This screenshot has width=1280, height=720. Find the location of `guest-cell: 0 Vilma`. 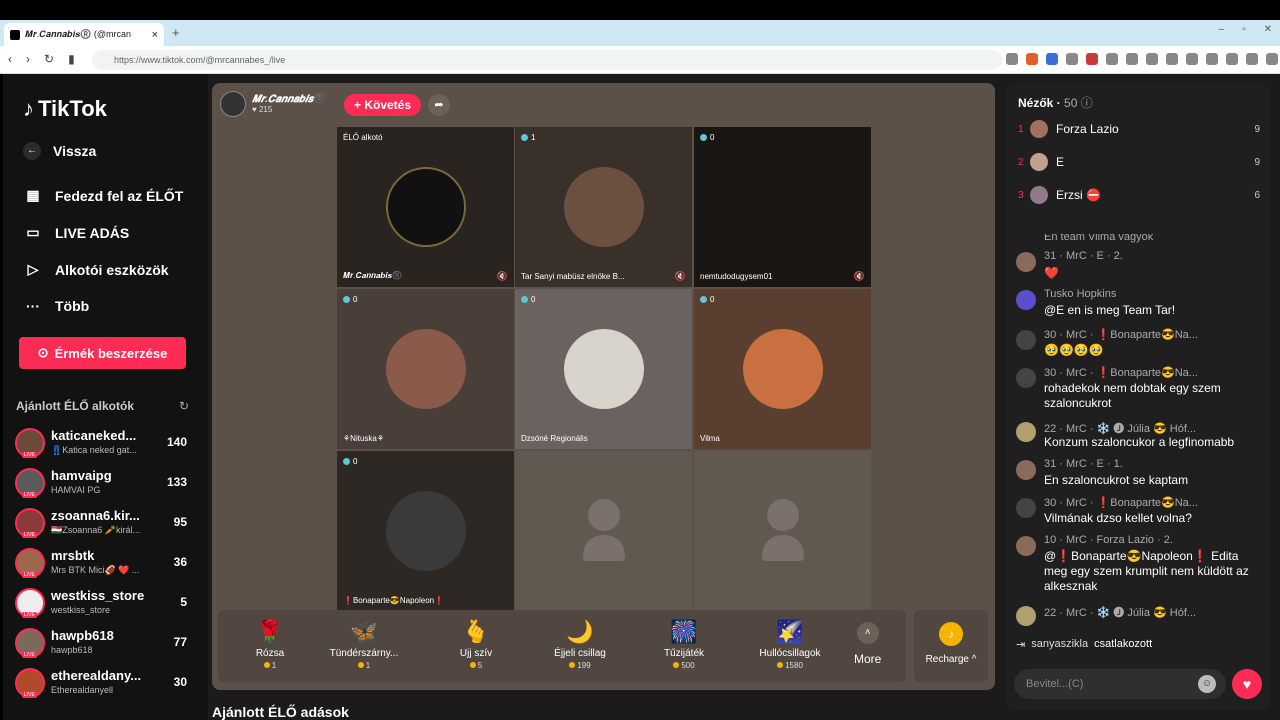

guest-cell: 0 Vilma is located at coordinates (782, 369).